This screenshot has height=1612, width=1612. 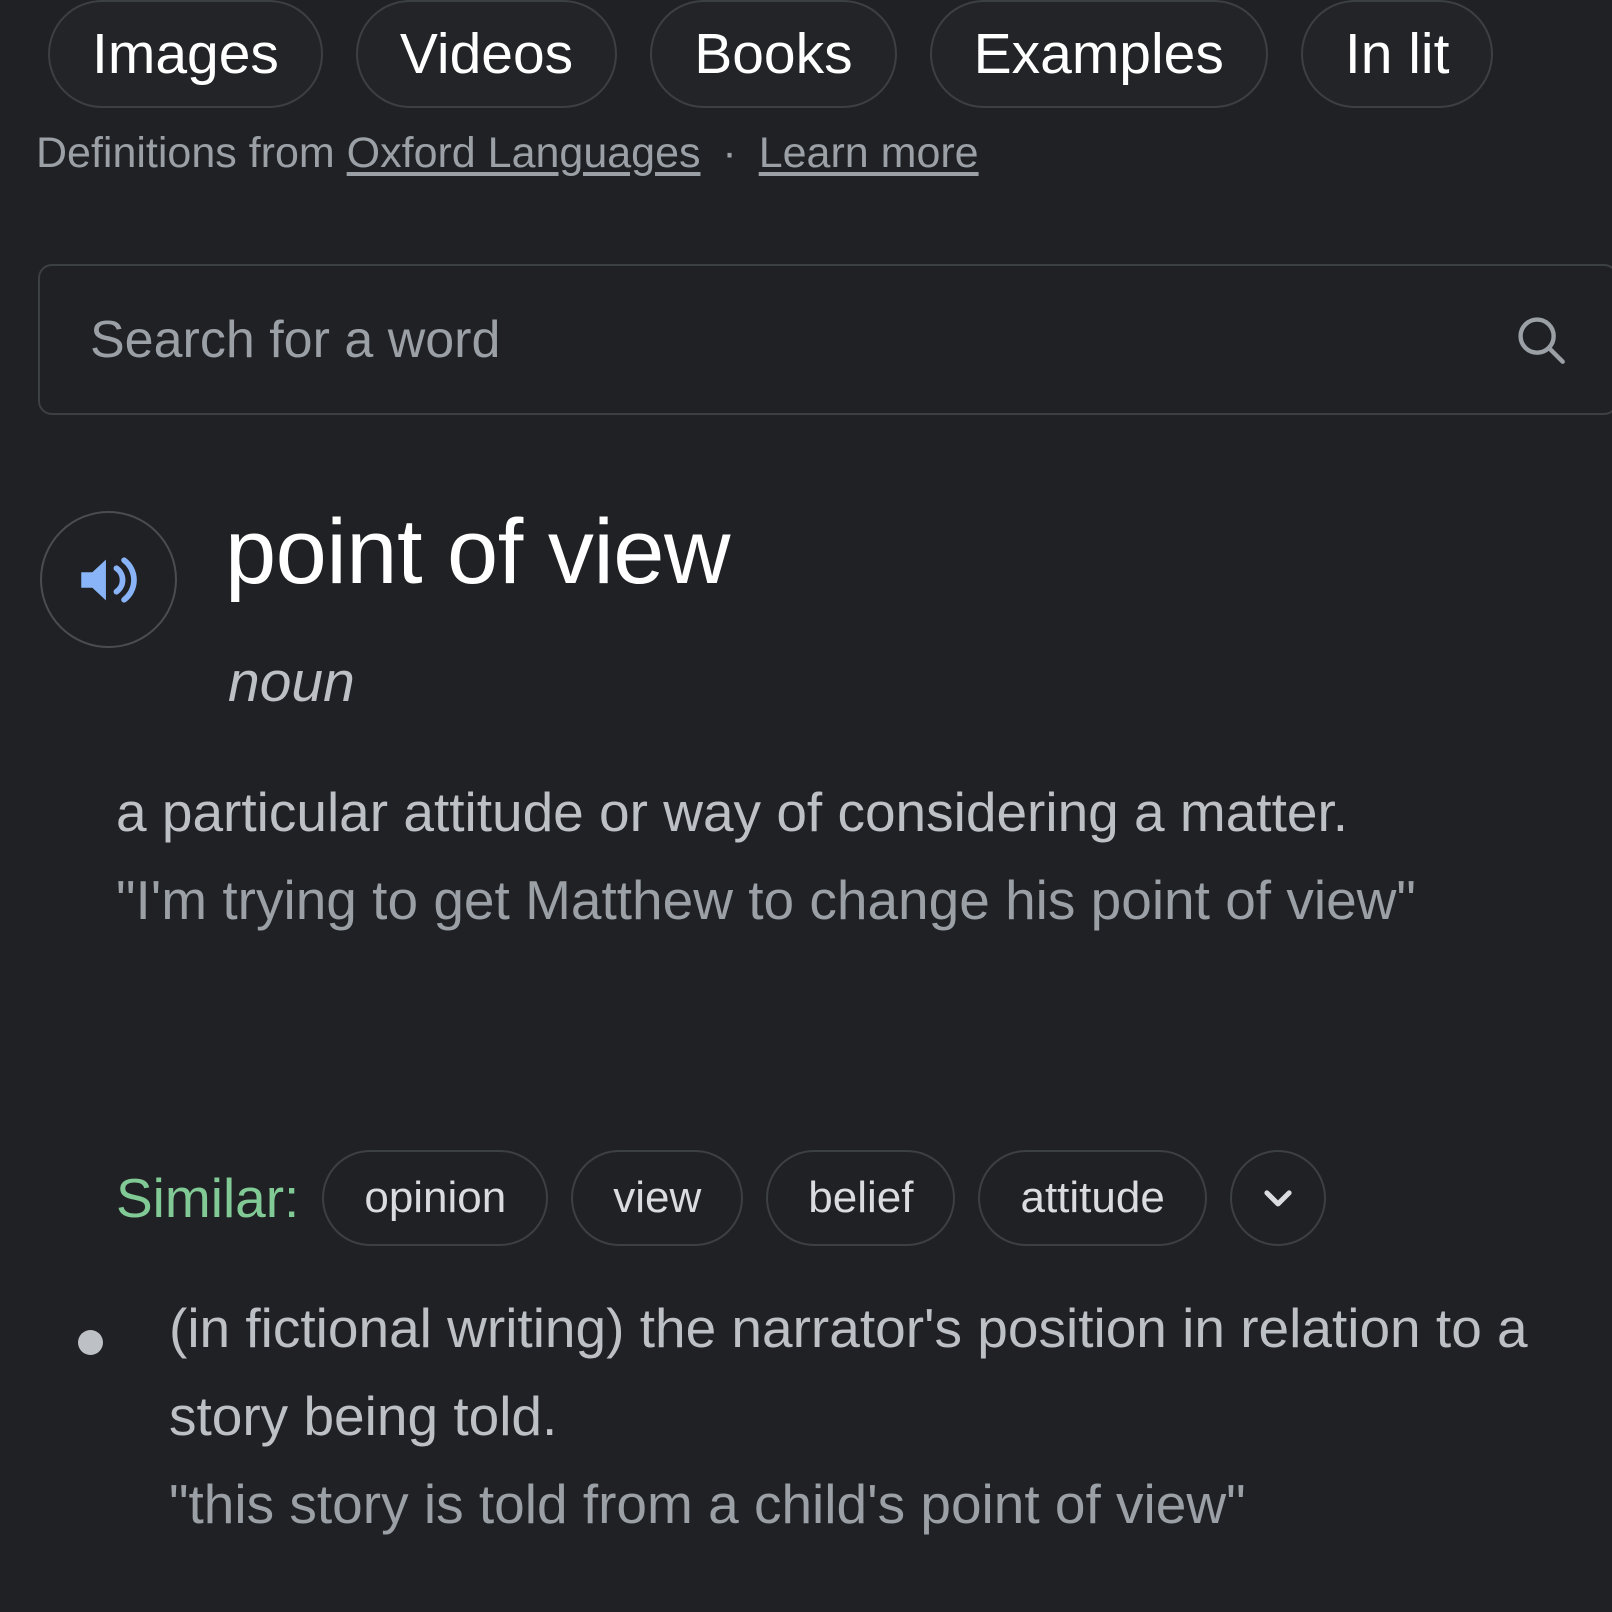 I want to click on synonym-chip-view: view, so click(x=657, y=1198).